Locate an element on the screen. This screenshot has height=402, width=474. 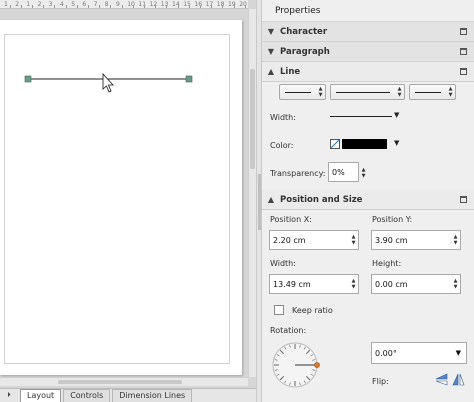
section-line-header: ▲ Line is located at coordinates (368, 72).